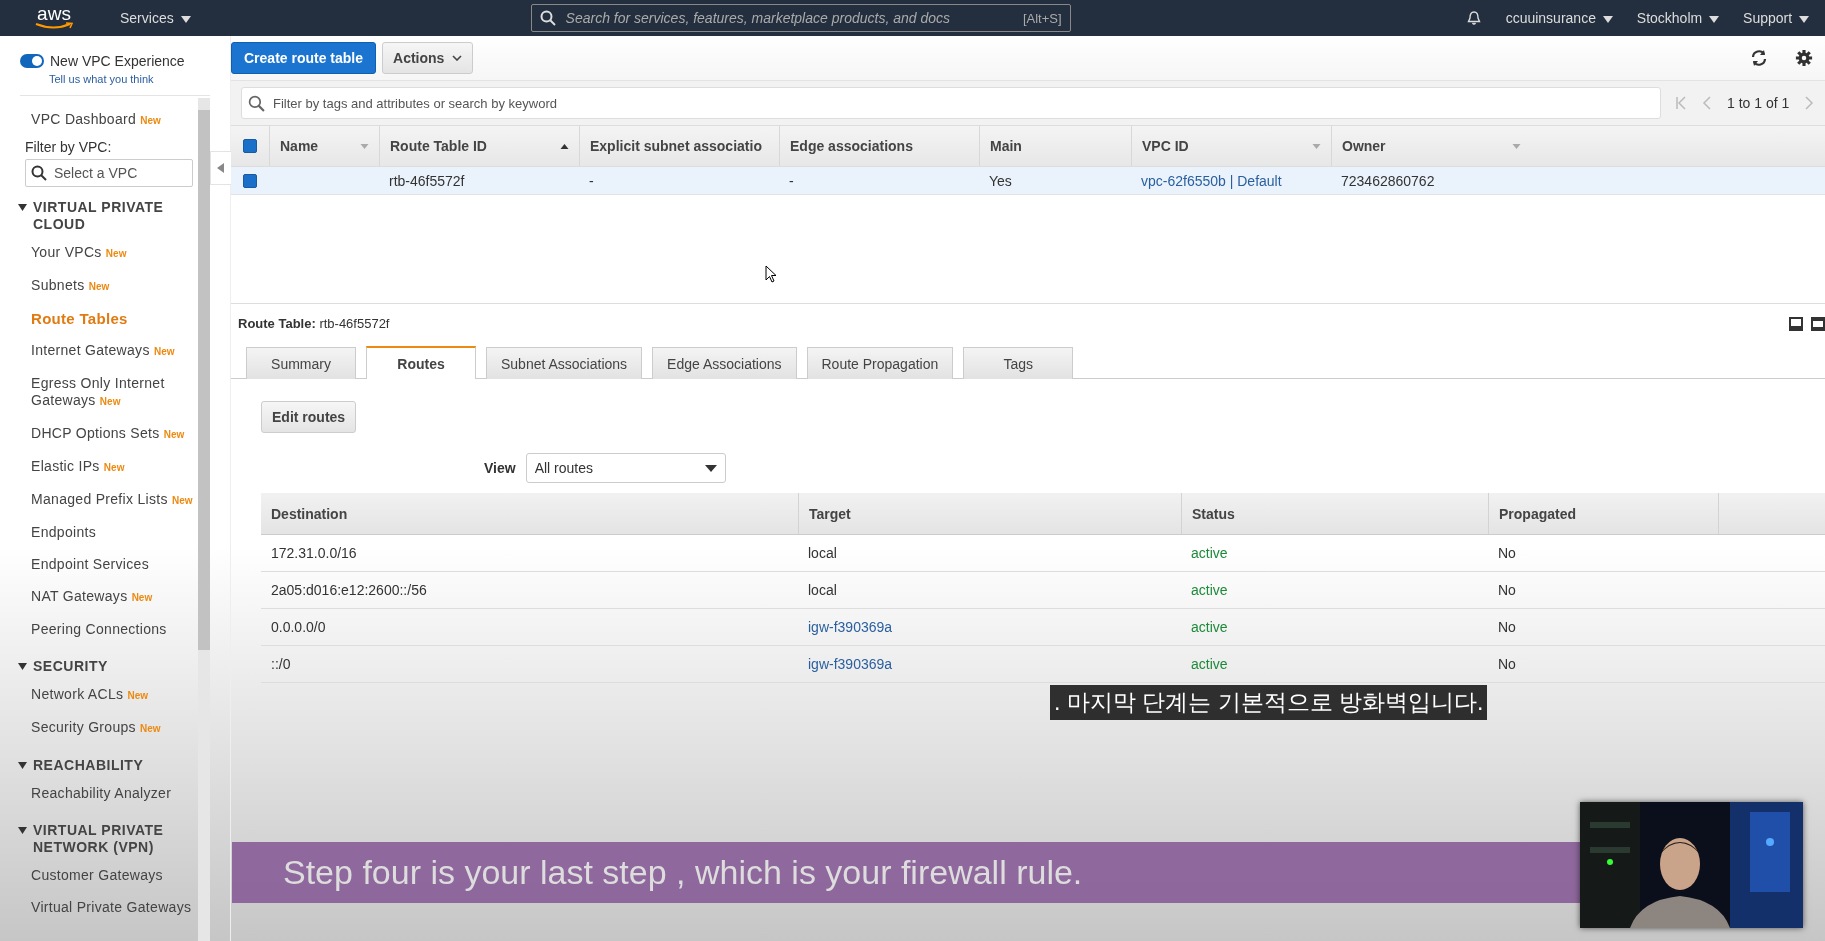  What do you see at coordinates (479, 146) in the screenshot?
I see `column-header: Route Table ID` at bounding box center [479, 146].